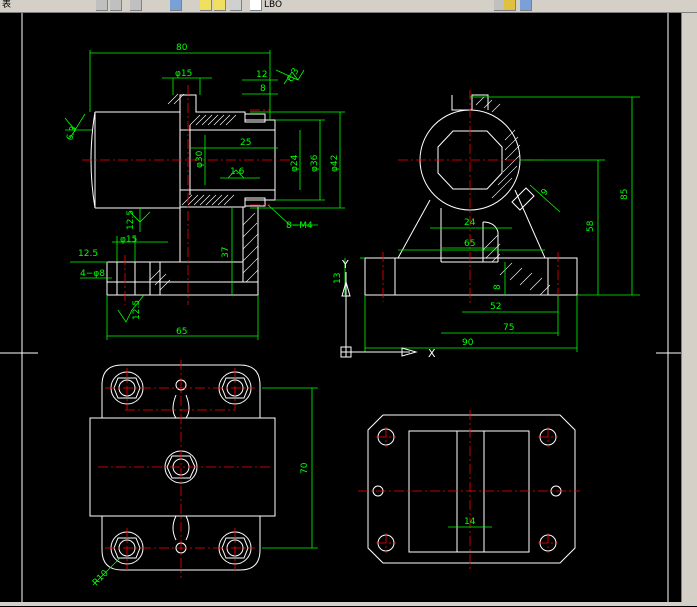 This screenshot has width=697, height=607. What do you see at coordinates (526, 5) in the screenshot?
I see `layer-previous-icon` at bounding box center [526, 5].